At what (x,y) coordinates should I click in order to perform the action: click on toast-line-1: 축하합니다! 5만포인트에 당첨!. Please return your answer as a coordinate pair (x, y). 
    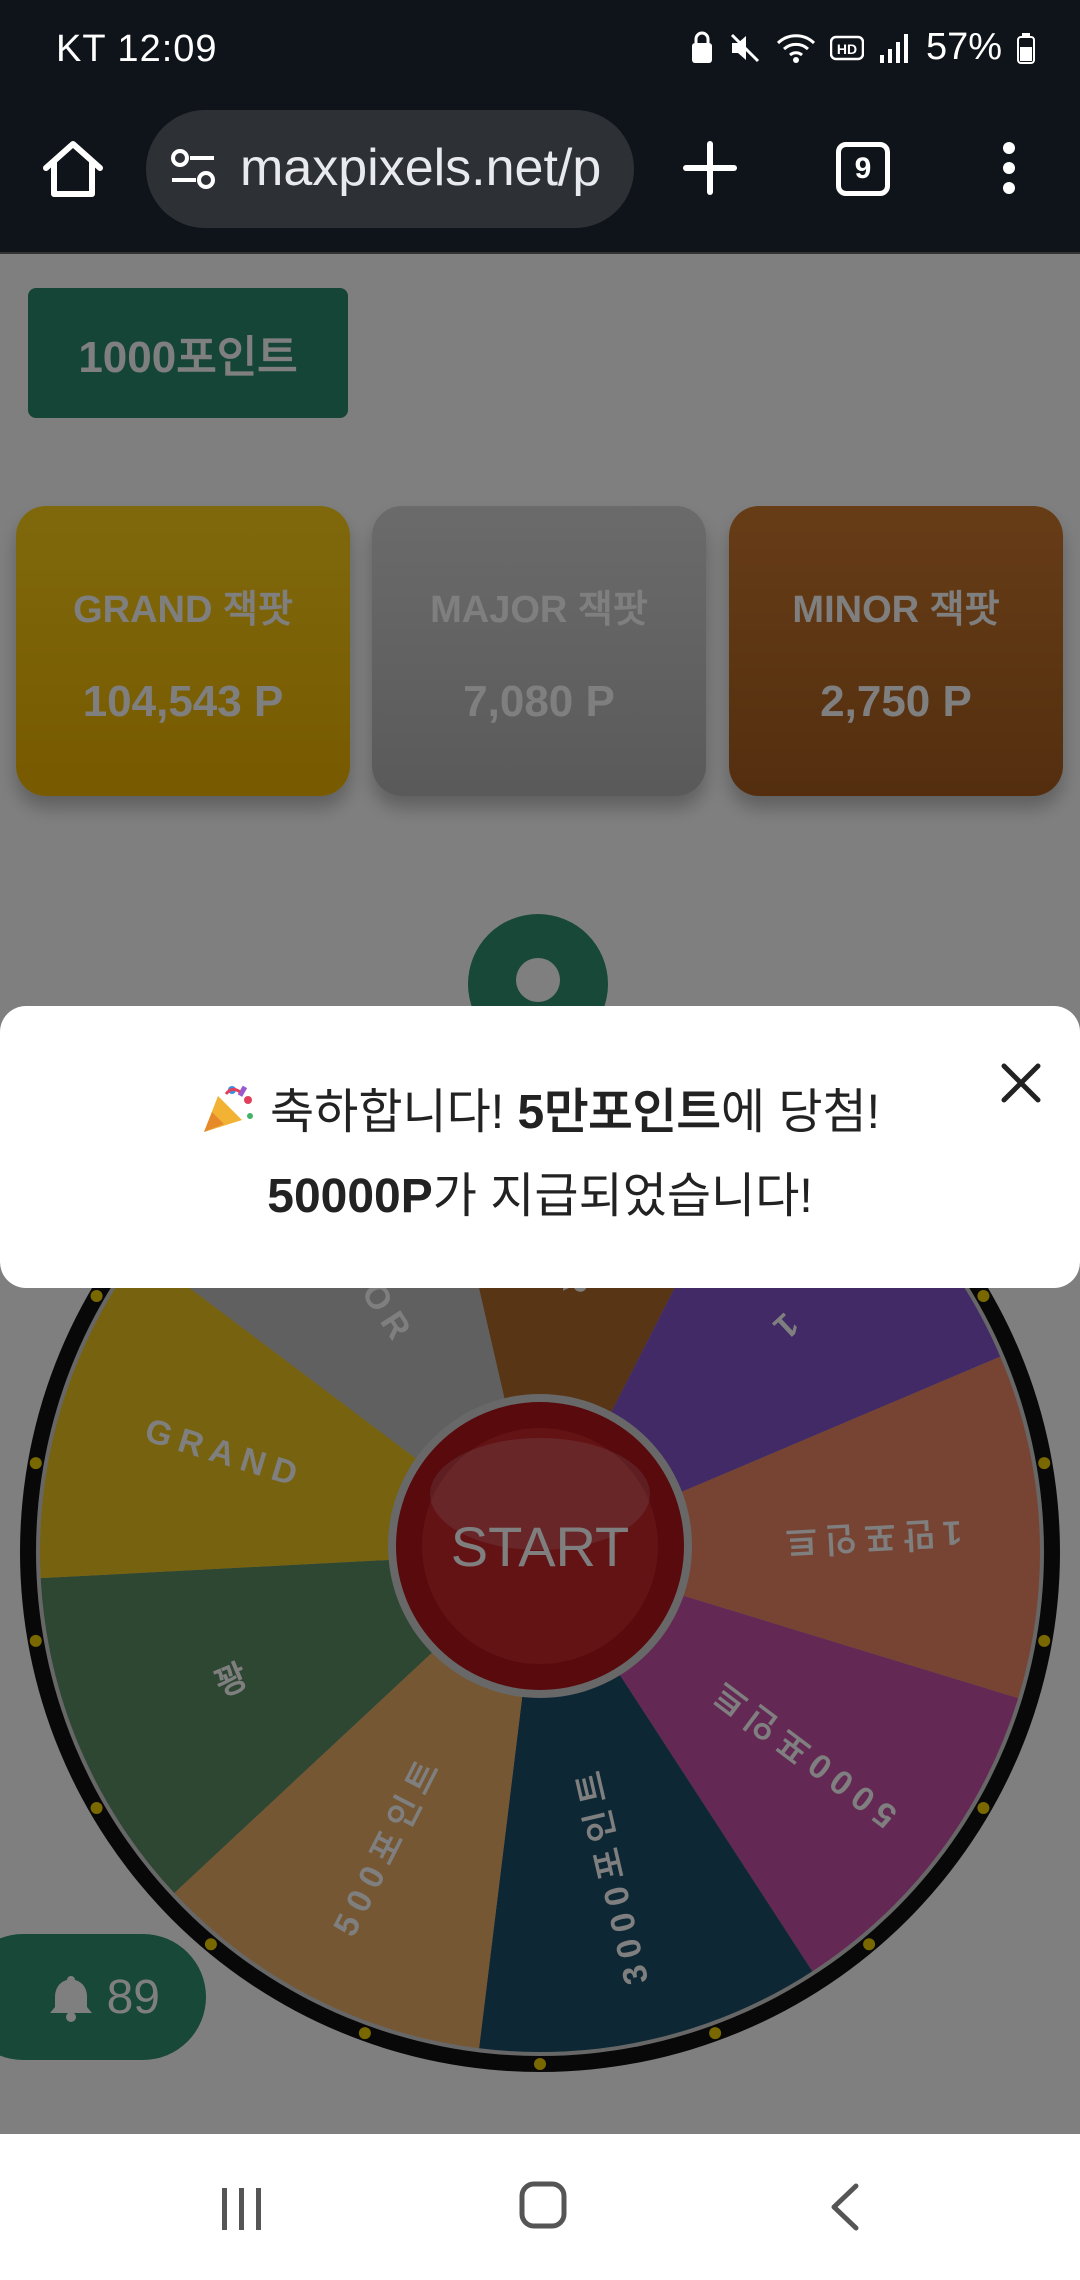
    Looking at the image, I should click on (540, 1107).